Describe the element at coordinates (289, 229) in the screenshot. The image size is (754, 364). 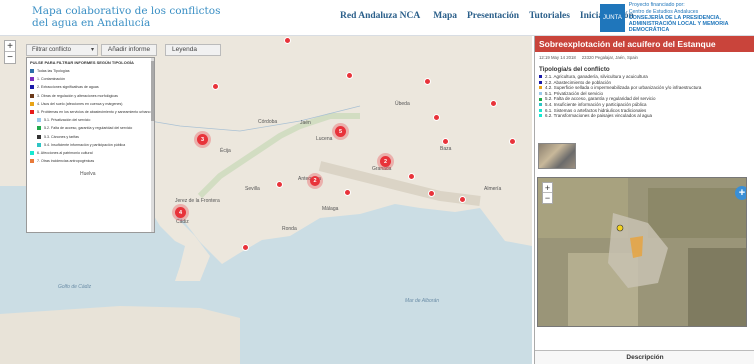
I see `place-label: Ronda` at that location.